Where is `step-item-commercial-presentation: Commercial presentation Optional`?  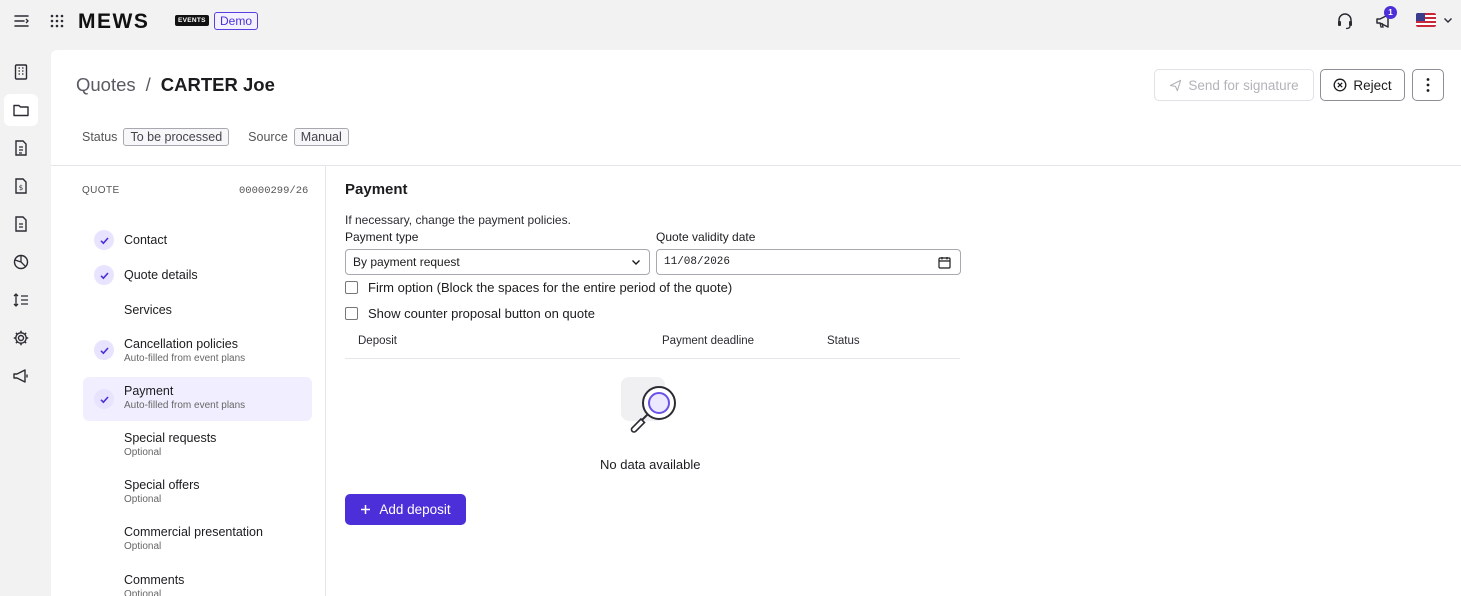 step-item-commercial-presentation: Commercial presentation Optional is located at coordinates (197, 538).